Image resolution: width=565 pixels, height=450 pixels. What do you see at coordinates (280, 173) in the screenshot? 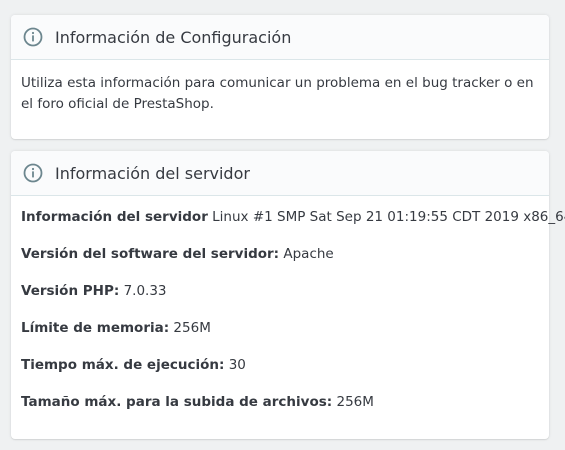
I see `server-info-header: Información del servidor` at bounding box center [280, 173].